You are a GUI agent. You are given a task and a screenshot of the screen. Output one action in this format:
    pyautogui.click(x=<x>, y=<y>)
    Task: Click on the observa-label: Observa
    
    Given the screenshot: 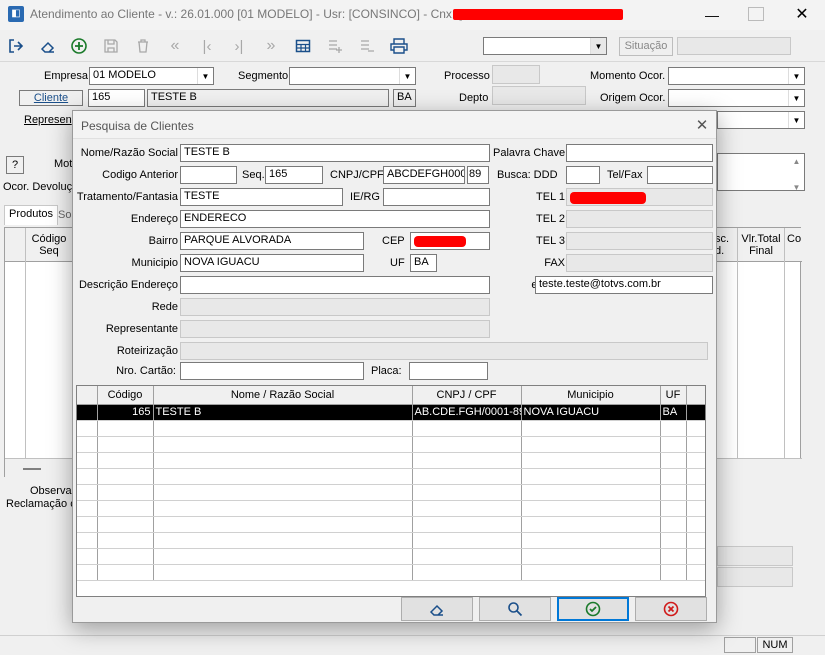 What is the action you would take?
    pyautogui.click(x=51, y=491)
    